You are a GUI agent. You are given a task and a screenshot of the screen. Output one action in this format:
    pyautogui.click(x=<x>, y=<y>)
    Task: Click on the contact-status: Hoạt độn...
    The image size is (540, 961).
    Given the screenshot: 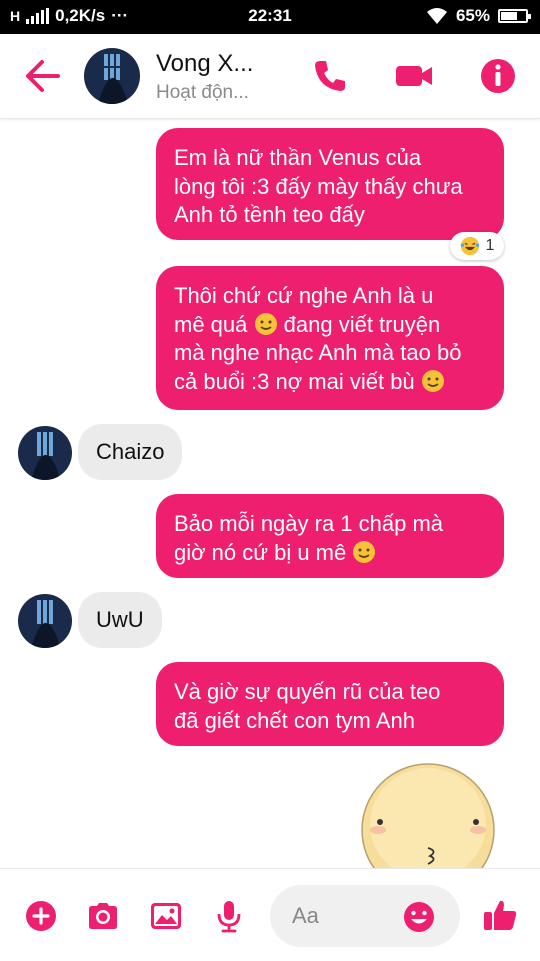 What is the action you would take?
    pyautogui.click(x=202, y=92)
    